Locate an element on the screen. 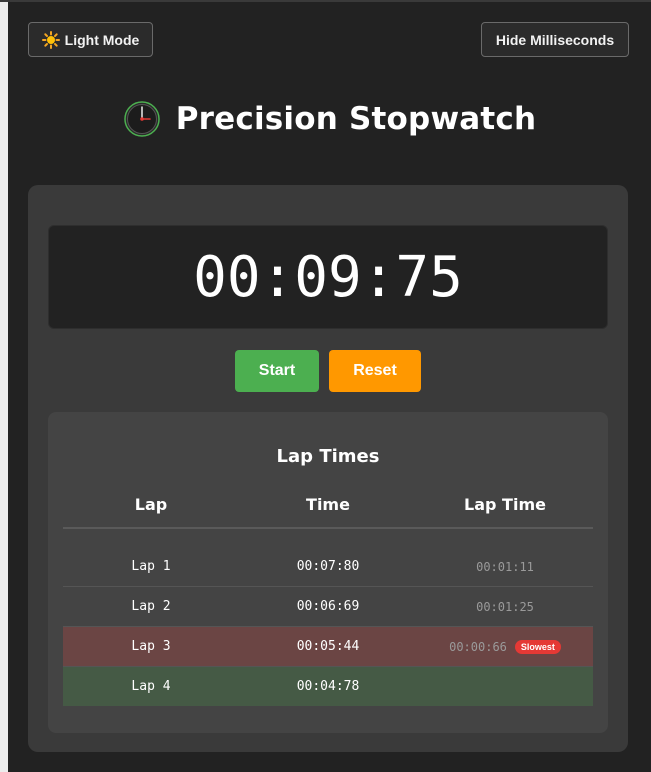 Image resolution: width=651 pixels, height=772 pixels. lap-split-time: 00:01:11 is located at coordinates (505, 566).